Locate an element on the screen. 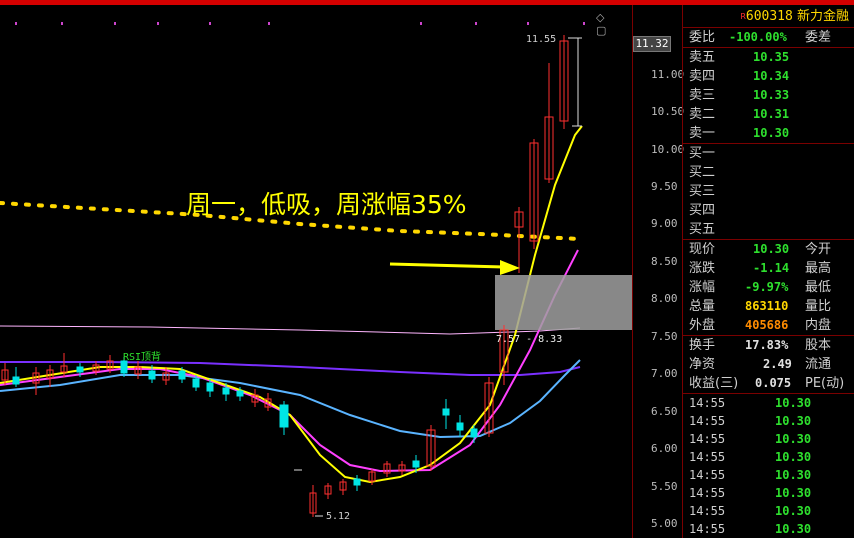 The width and height of the screenshot is (854, 538). buy-row: 买二 is located at coordinates (768, 172).